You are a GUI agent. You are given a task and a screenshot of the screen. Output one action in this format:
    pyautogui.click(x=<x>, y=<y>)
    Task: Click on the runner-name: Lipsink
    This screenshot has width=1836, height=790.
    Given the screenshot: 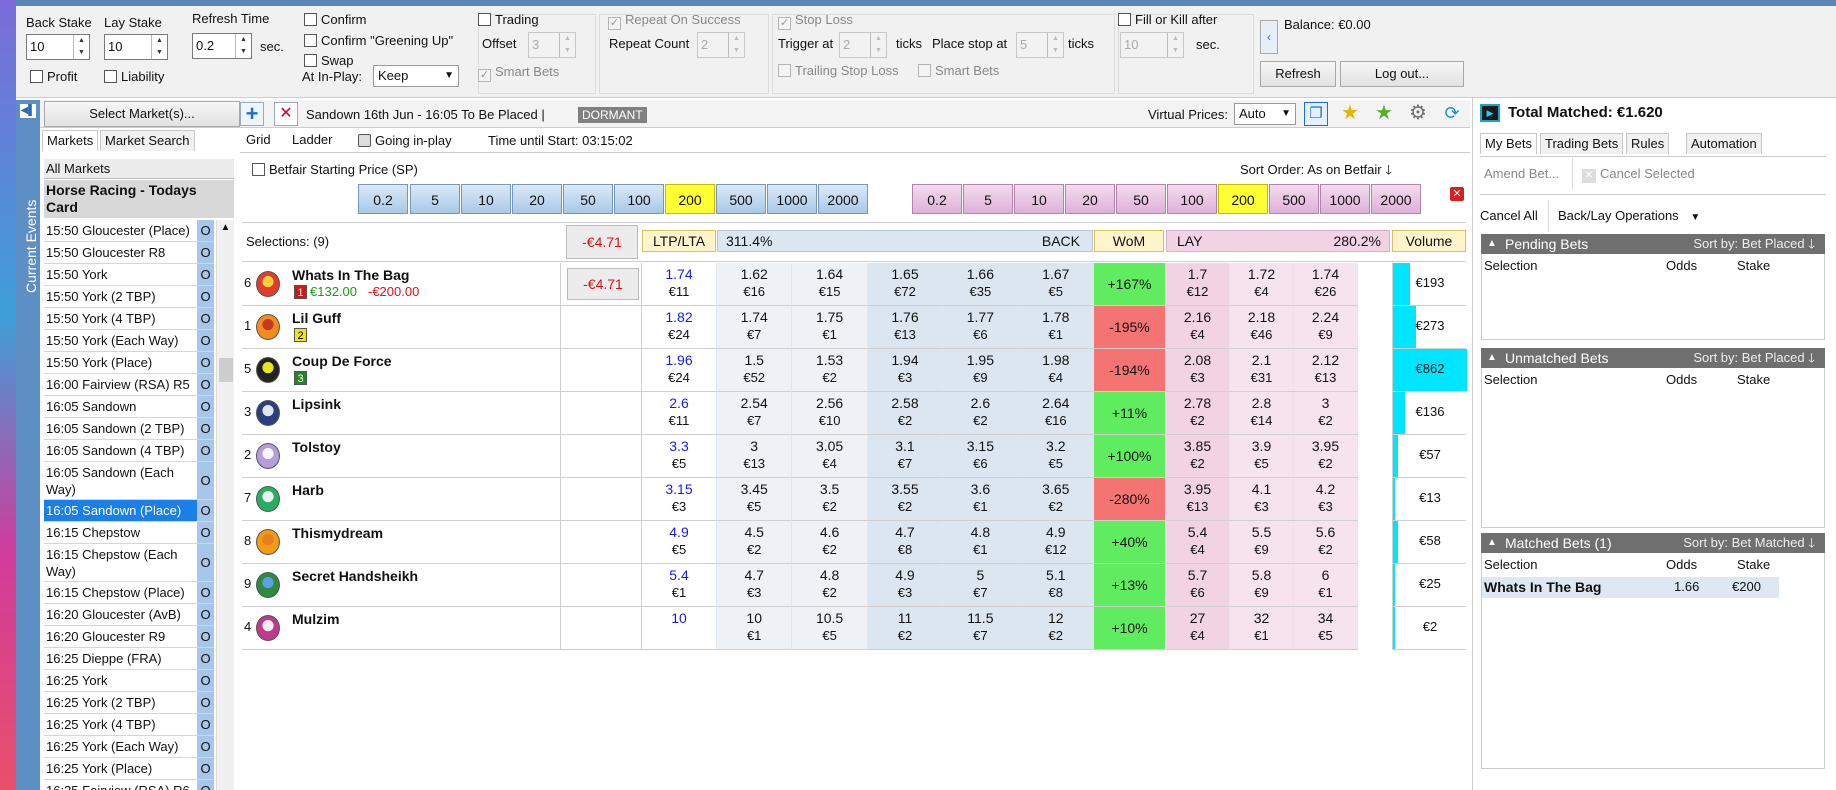 What is the action you would take?
    pyautogui.click(x=316, y=404)
    